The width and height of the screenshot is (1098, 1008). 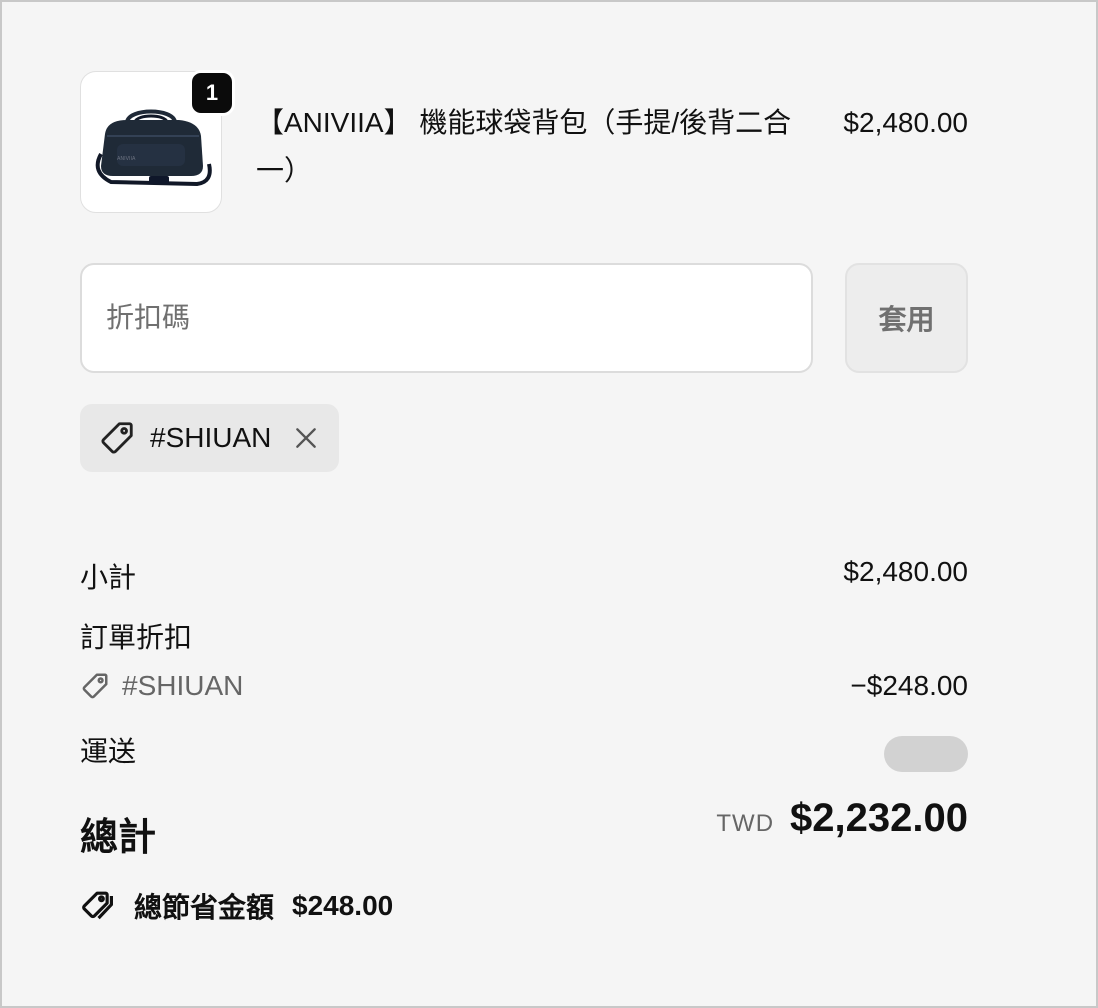 What do you see at coordinates (879, 818) in the screenshot?
I see `total-value: $2,232.00` at bounding box center [879, 818].